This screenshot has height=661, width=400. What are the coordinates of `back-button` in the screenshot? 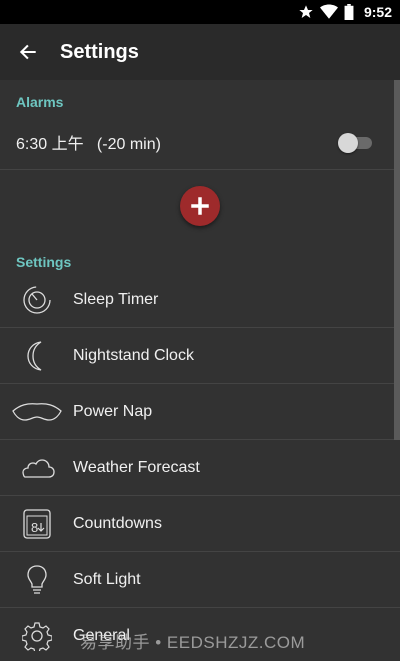 It's located at (28, 52).